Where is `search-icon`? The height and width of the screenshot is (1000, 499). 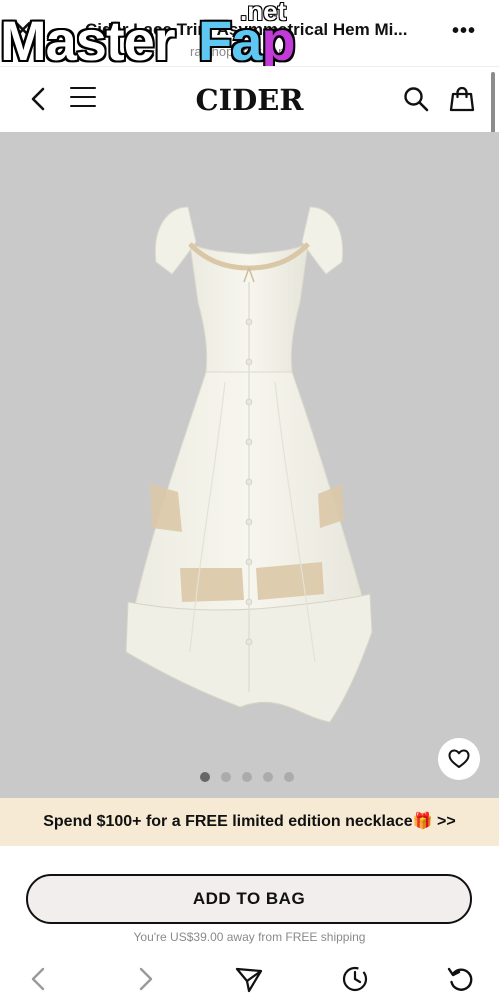
search-icon is located at coordinates (416, 99).